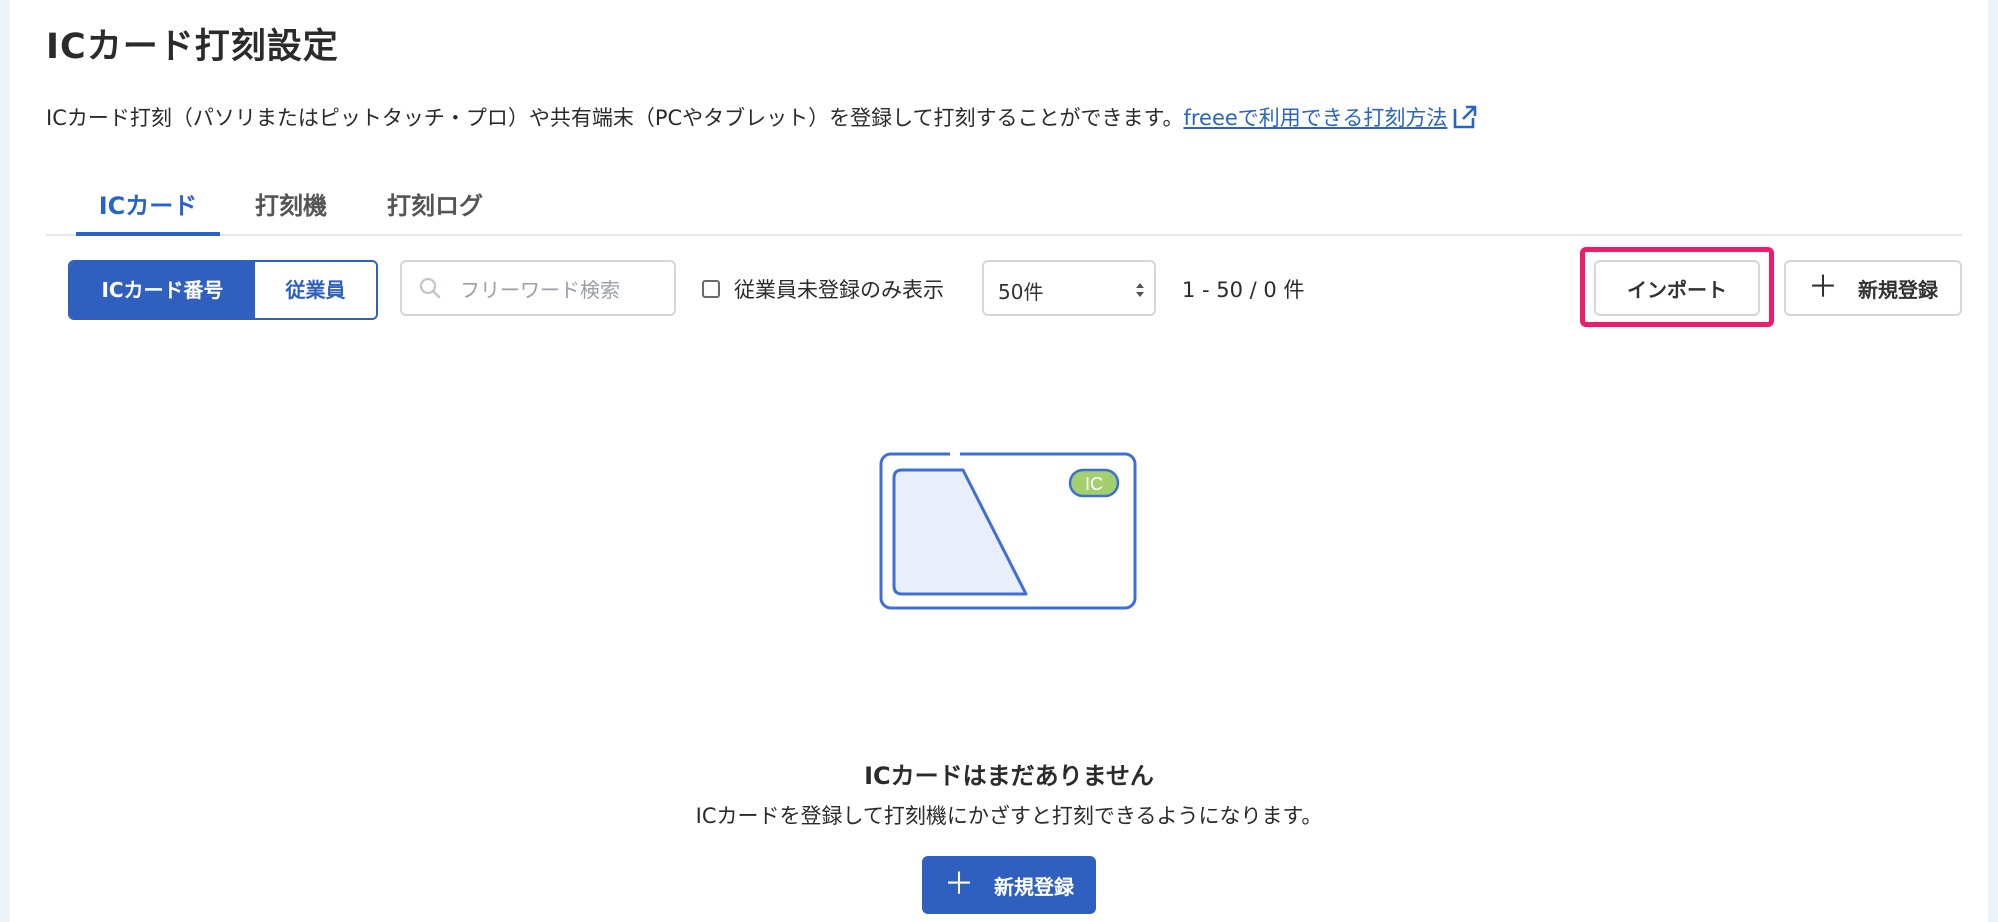 The image size is (1998, 922). Describe the element at coordinates (1898, 289) in the screenshot. I see `new-registration-label: 新規登録` at that location.